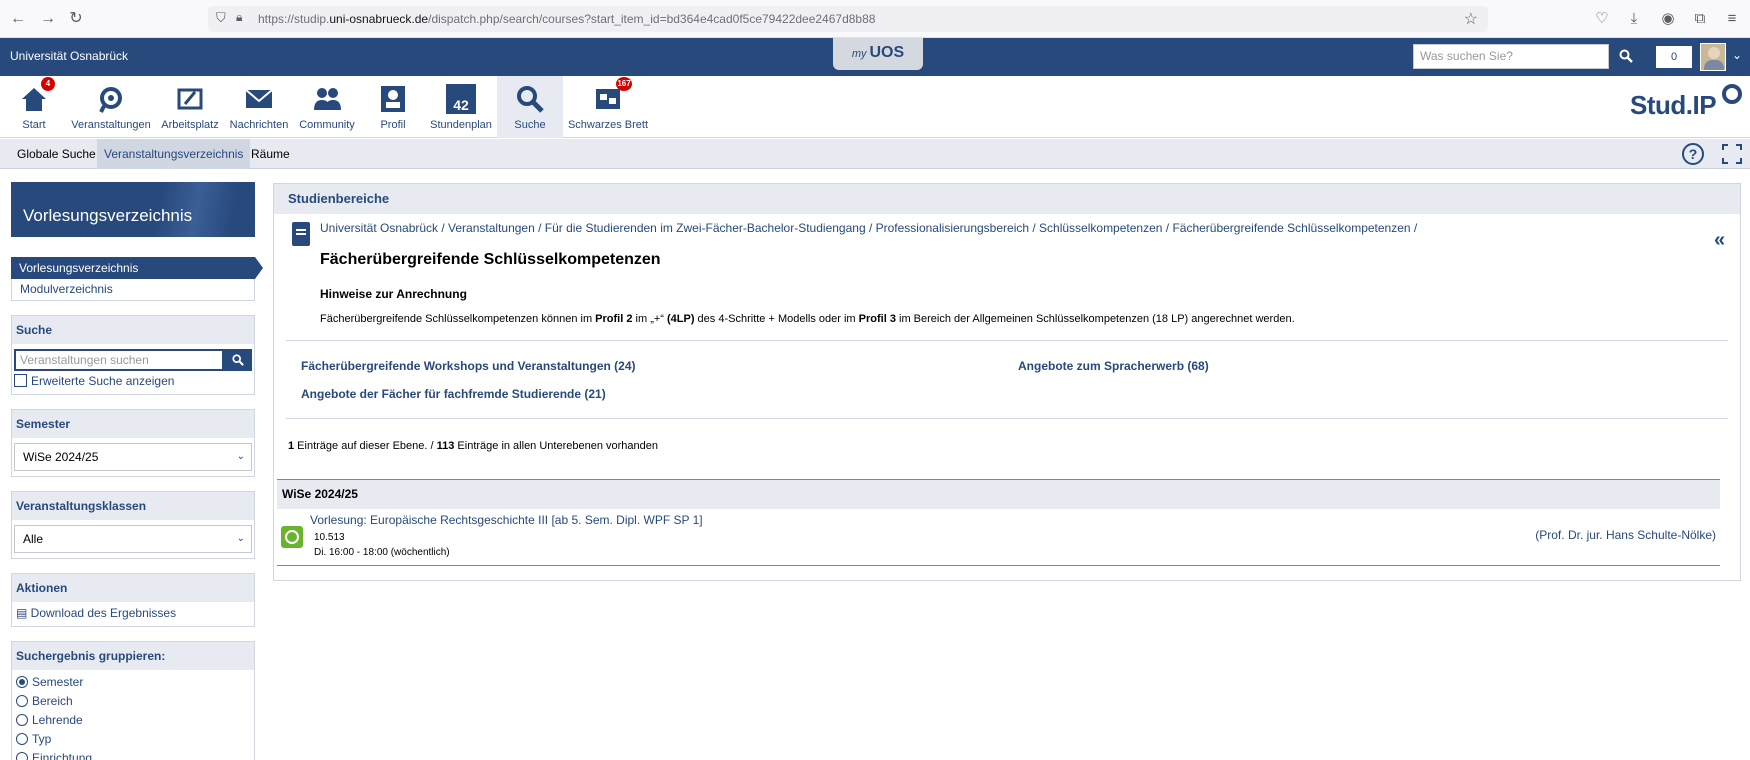  Describe the element at coordinates (1719, 240) in the screenshot. I see `collapse-icon: «` at that location.